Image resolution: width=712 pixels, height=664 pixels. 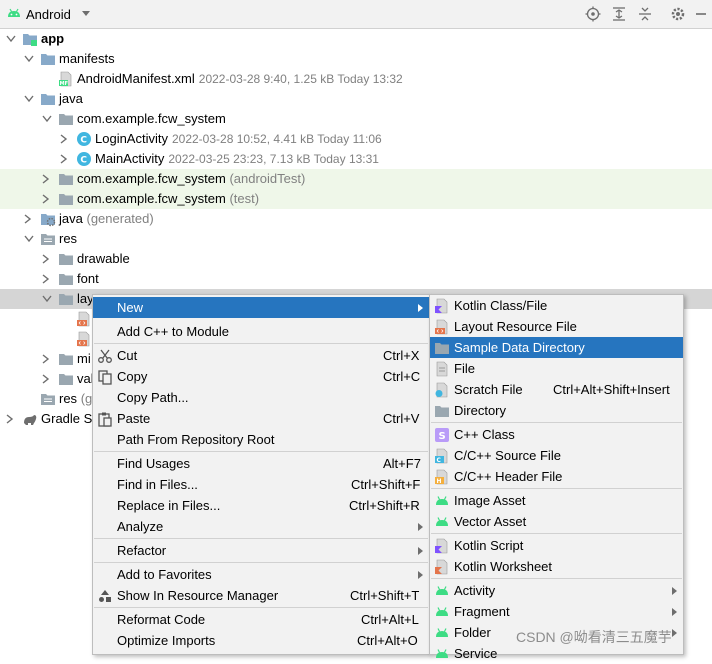 What do you see at coordinates (356, 179) in the screenshot?
I see `tree-item-package-android-test: com.example.fcw_system (androidTest)` at bounding box center [356, 179].